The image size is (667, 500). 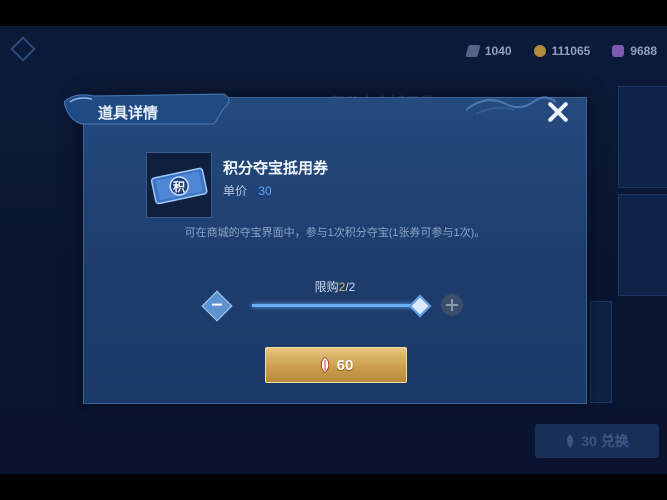 What do you see at coordinates (473, 51) in the screenshot?
I see `diamond-currency-icon` at bounding box center [473, 51].